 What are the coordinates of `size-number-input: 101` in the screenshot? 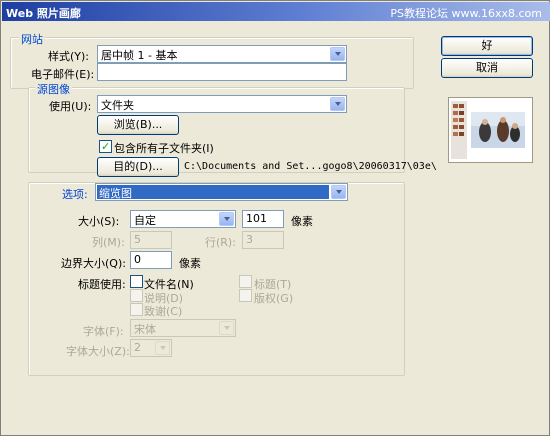 It's located at (263, 219).